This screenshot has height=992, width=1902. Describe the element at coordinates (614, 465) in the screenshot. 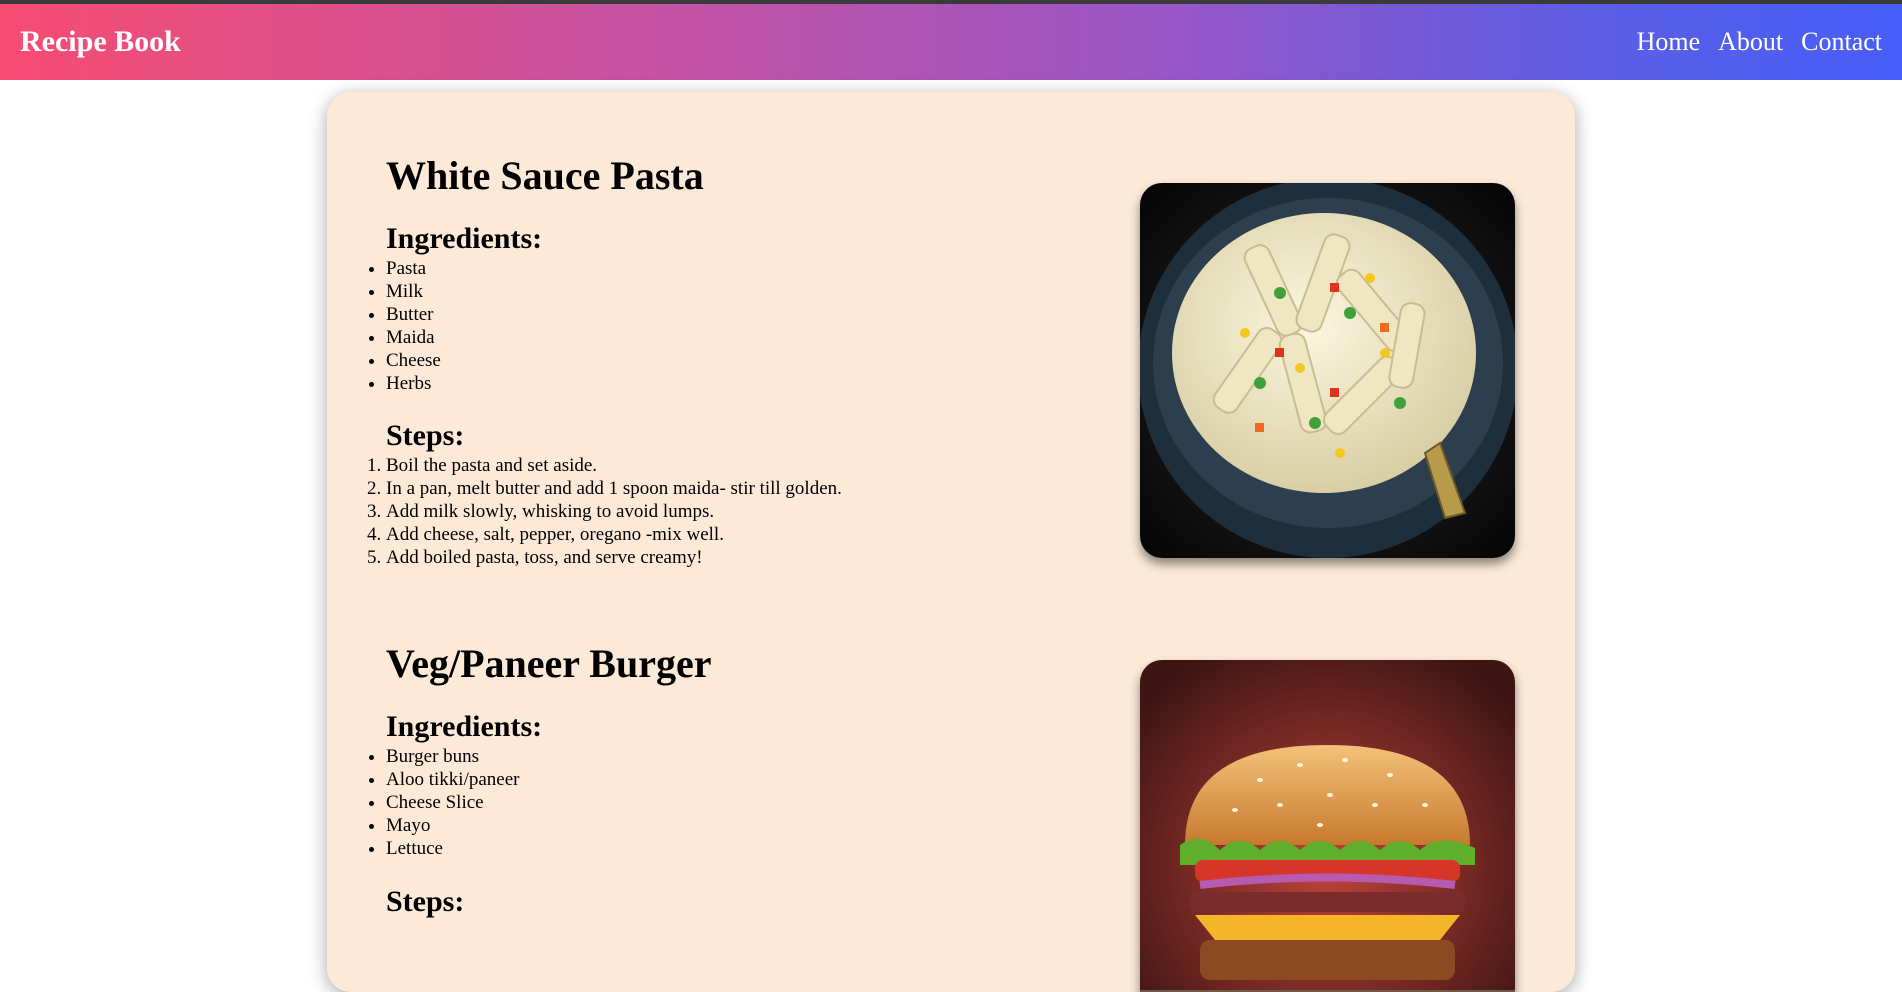

I see `list-item: Boil the pasta and set aside.` at that location.